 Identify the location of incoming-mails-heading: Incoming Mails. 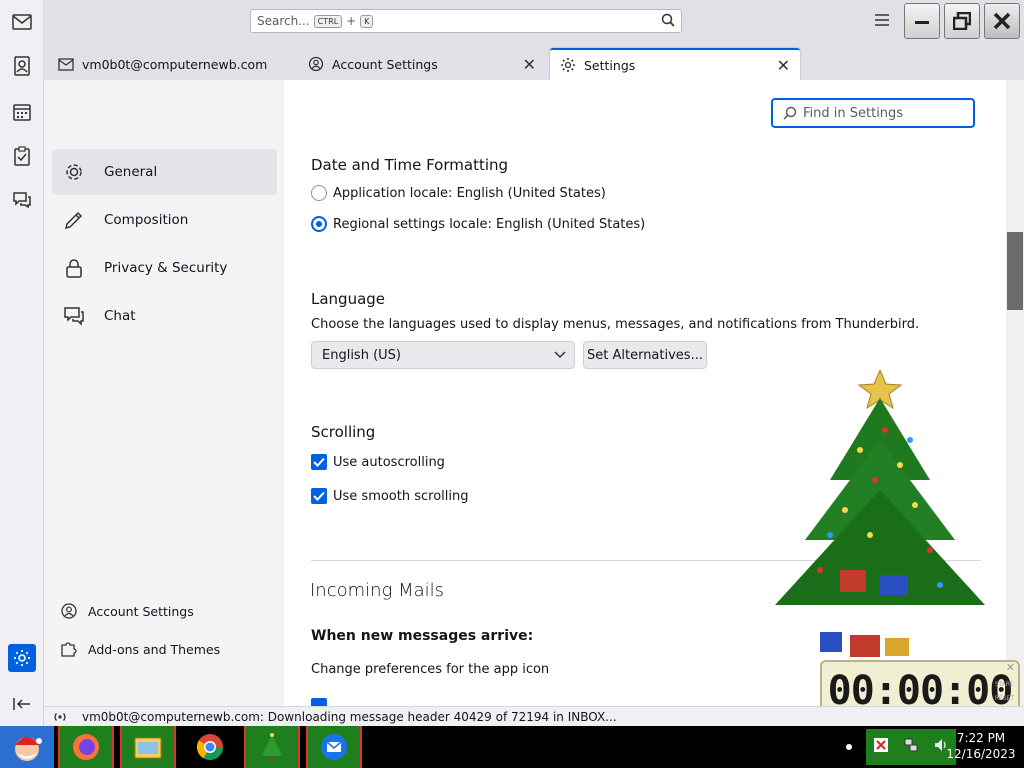
(377, 590).